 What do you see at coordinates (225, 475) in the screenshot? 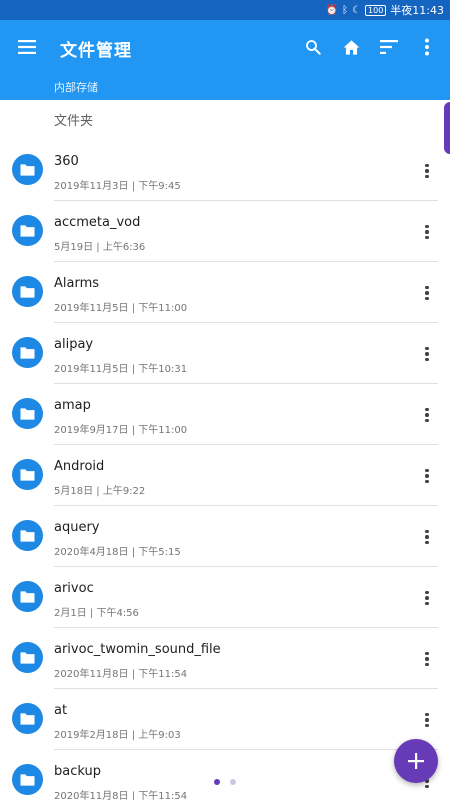
I see `list-item: Android 5月18日 | 上午9:22` at bounding box center [225, 475].